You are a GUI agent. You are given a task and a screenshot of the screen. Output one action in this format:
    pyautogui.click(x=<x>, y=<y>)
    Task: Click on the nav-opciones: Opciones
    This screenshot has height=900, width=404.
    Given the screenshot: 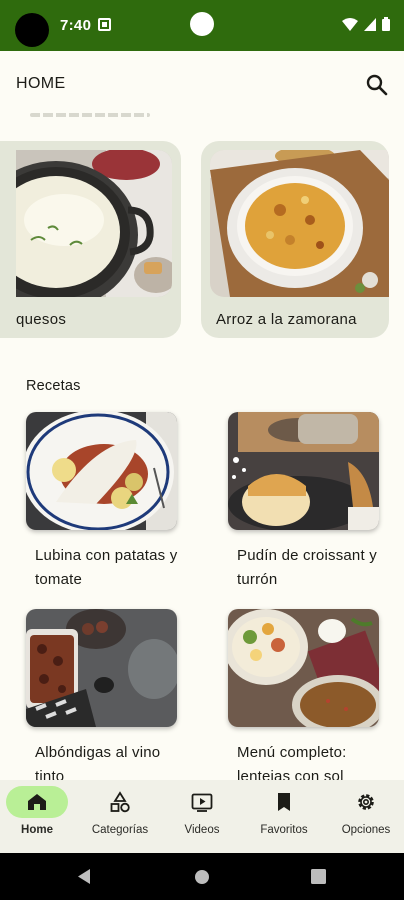 What is the action you would take?
    pyautogui.click(x=365, y=816)
    